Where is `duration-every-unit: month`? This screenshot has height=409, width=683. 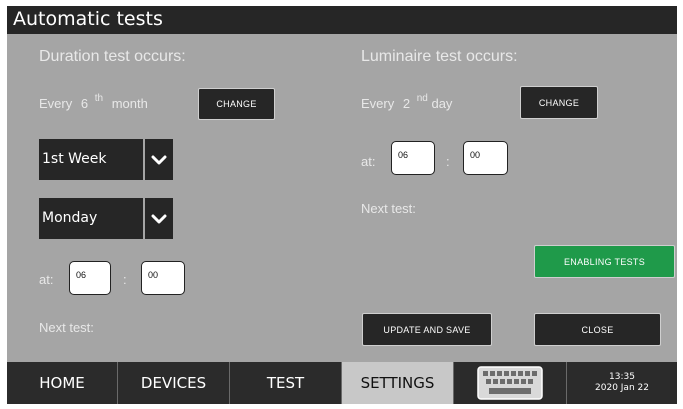 duration-every-unit: month is located at coordinates (129, 103).